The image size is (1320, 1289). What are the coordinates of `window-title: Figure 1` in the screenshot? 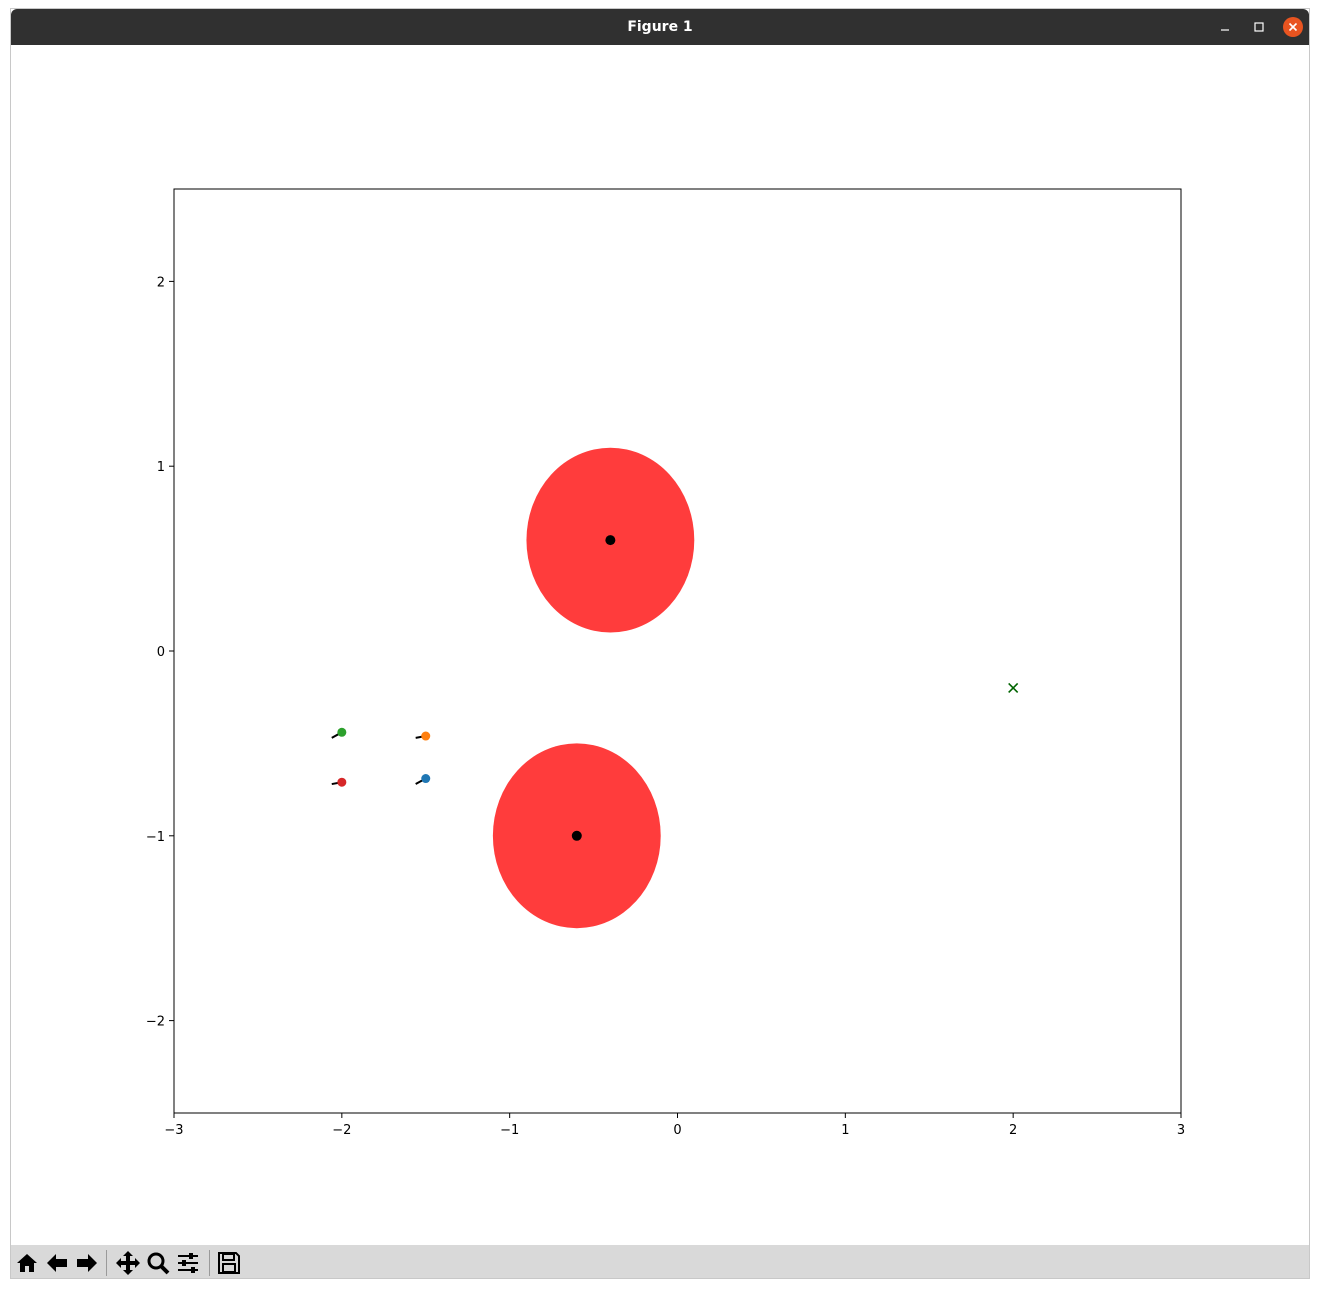 It's located at (660, 27).